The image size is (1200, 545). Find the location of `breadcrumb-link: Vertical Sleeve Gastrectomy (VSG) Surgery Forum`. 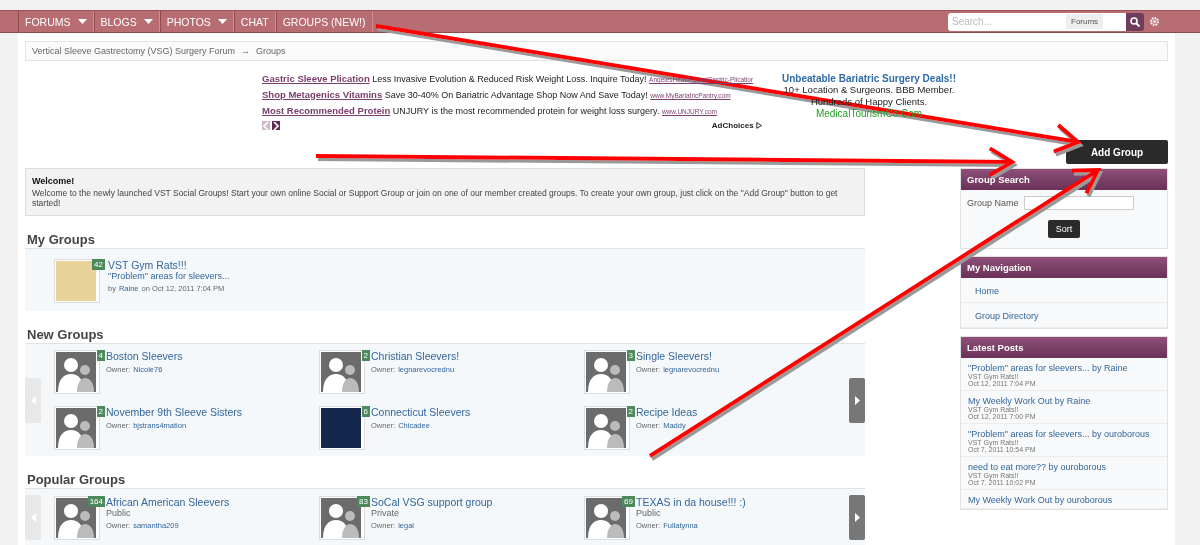

breadcrumb-link: Vertical Sleeve Gastrectomy (VSG) Surgery Forum is located at coordinates (134, 51).